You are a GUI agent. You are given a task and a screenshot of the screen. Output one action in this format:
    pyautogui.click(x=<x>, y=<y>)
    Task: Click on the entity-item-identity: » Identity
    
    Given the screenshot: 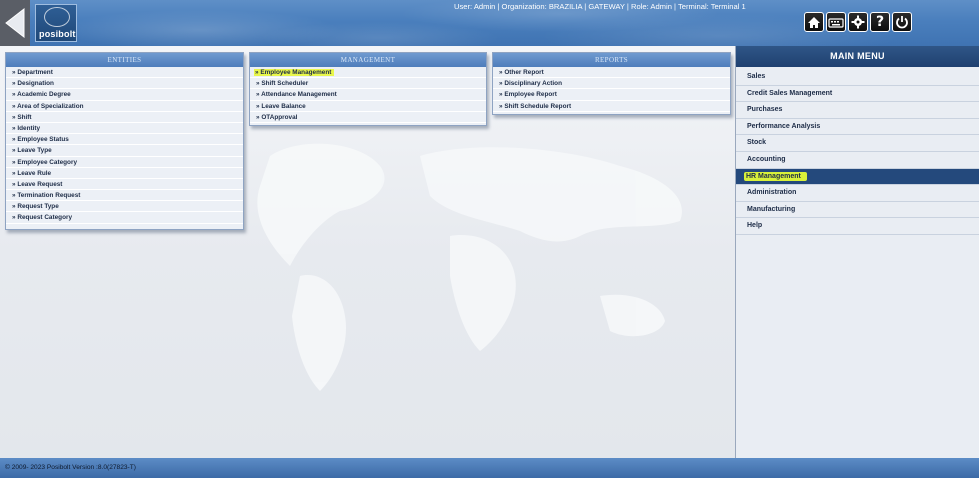 What is the action you would take?
    pyautogui.click(x=124, y=129)
    